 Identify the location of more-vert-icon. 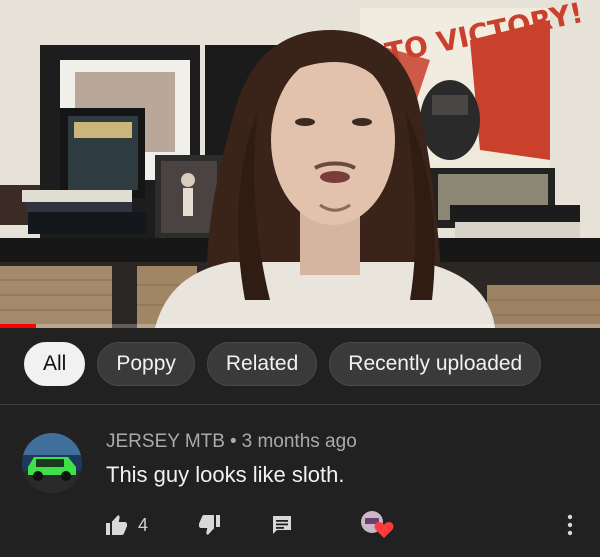
(570, 525).